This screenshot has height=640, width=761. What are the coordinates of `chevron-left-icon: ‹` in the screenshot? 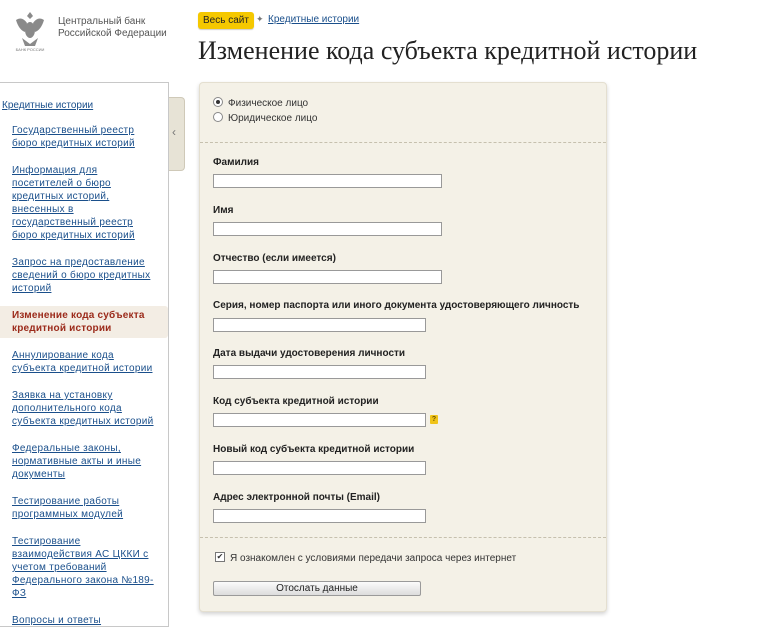 It's located at (174, 132).